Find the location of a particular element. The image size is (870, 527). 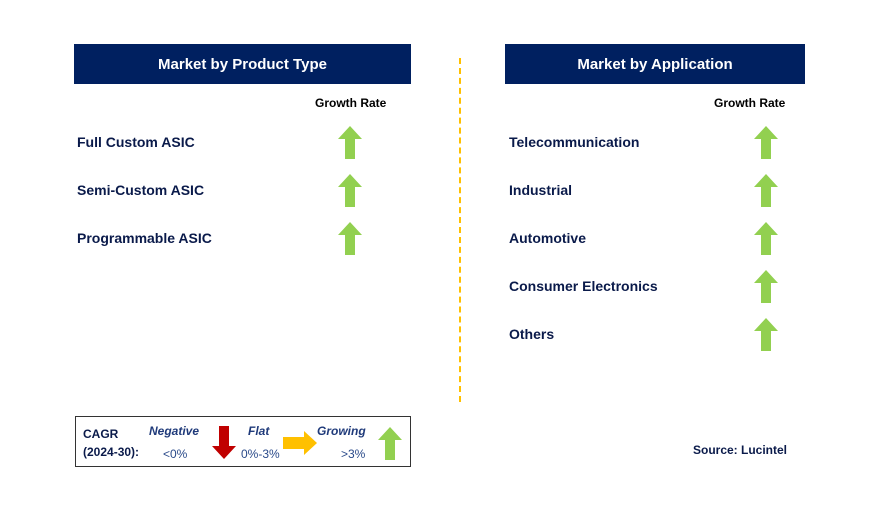

segment-label: Programmable ASIC is located at coordinates (144, 238).